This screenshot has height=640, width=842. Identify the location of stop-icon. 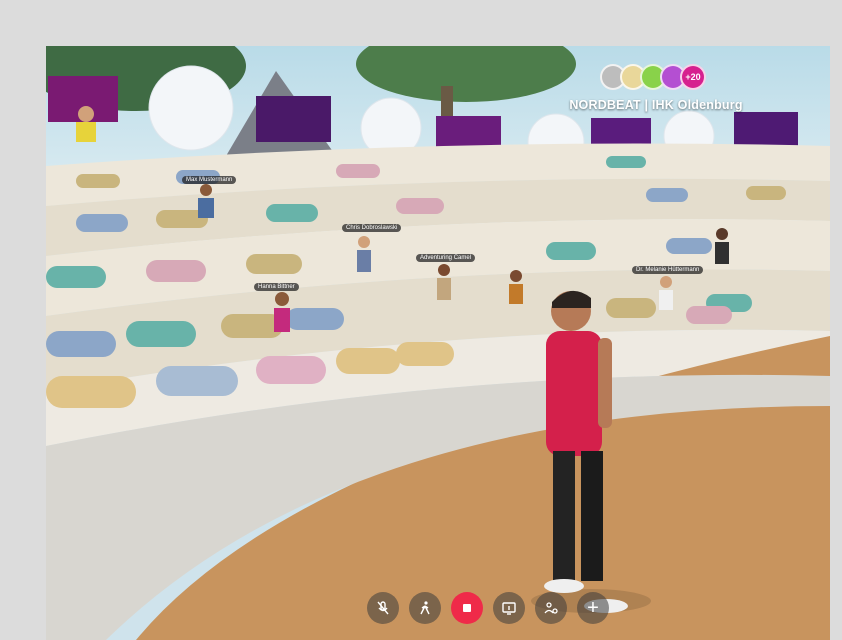
(467, 608).